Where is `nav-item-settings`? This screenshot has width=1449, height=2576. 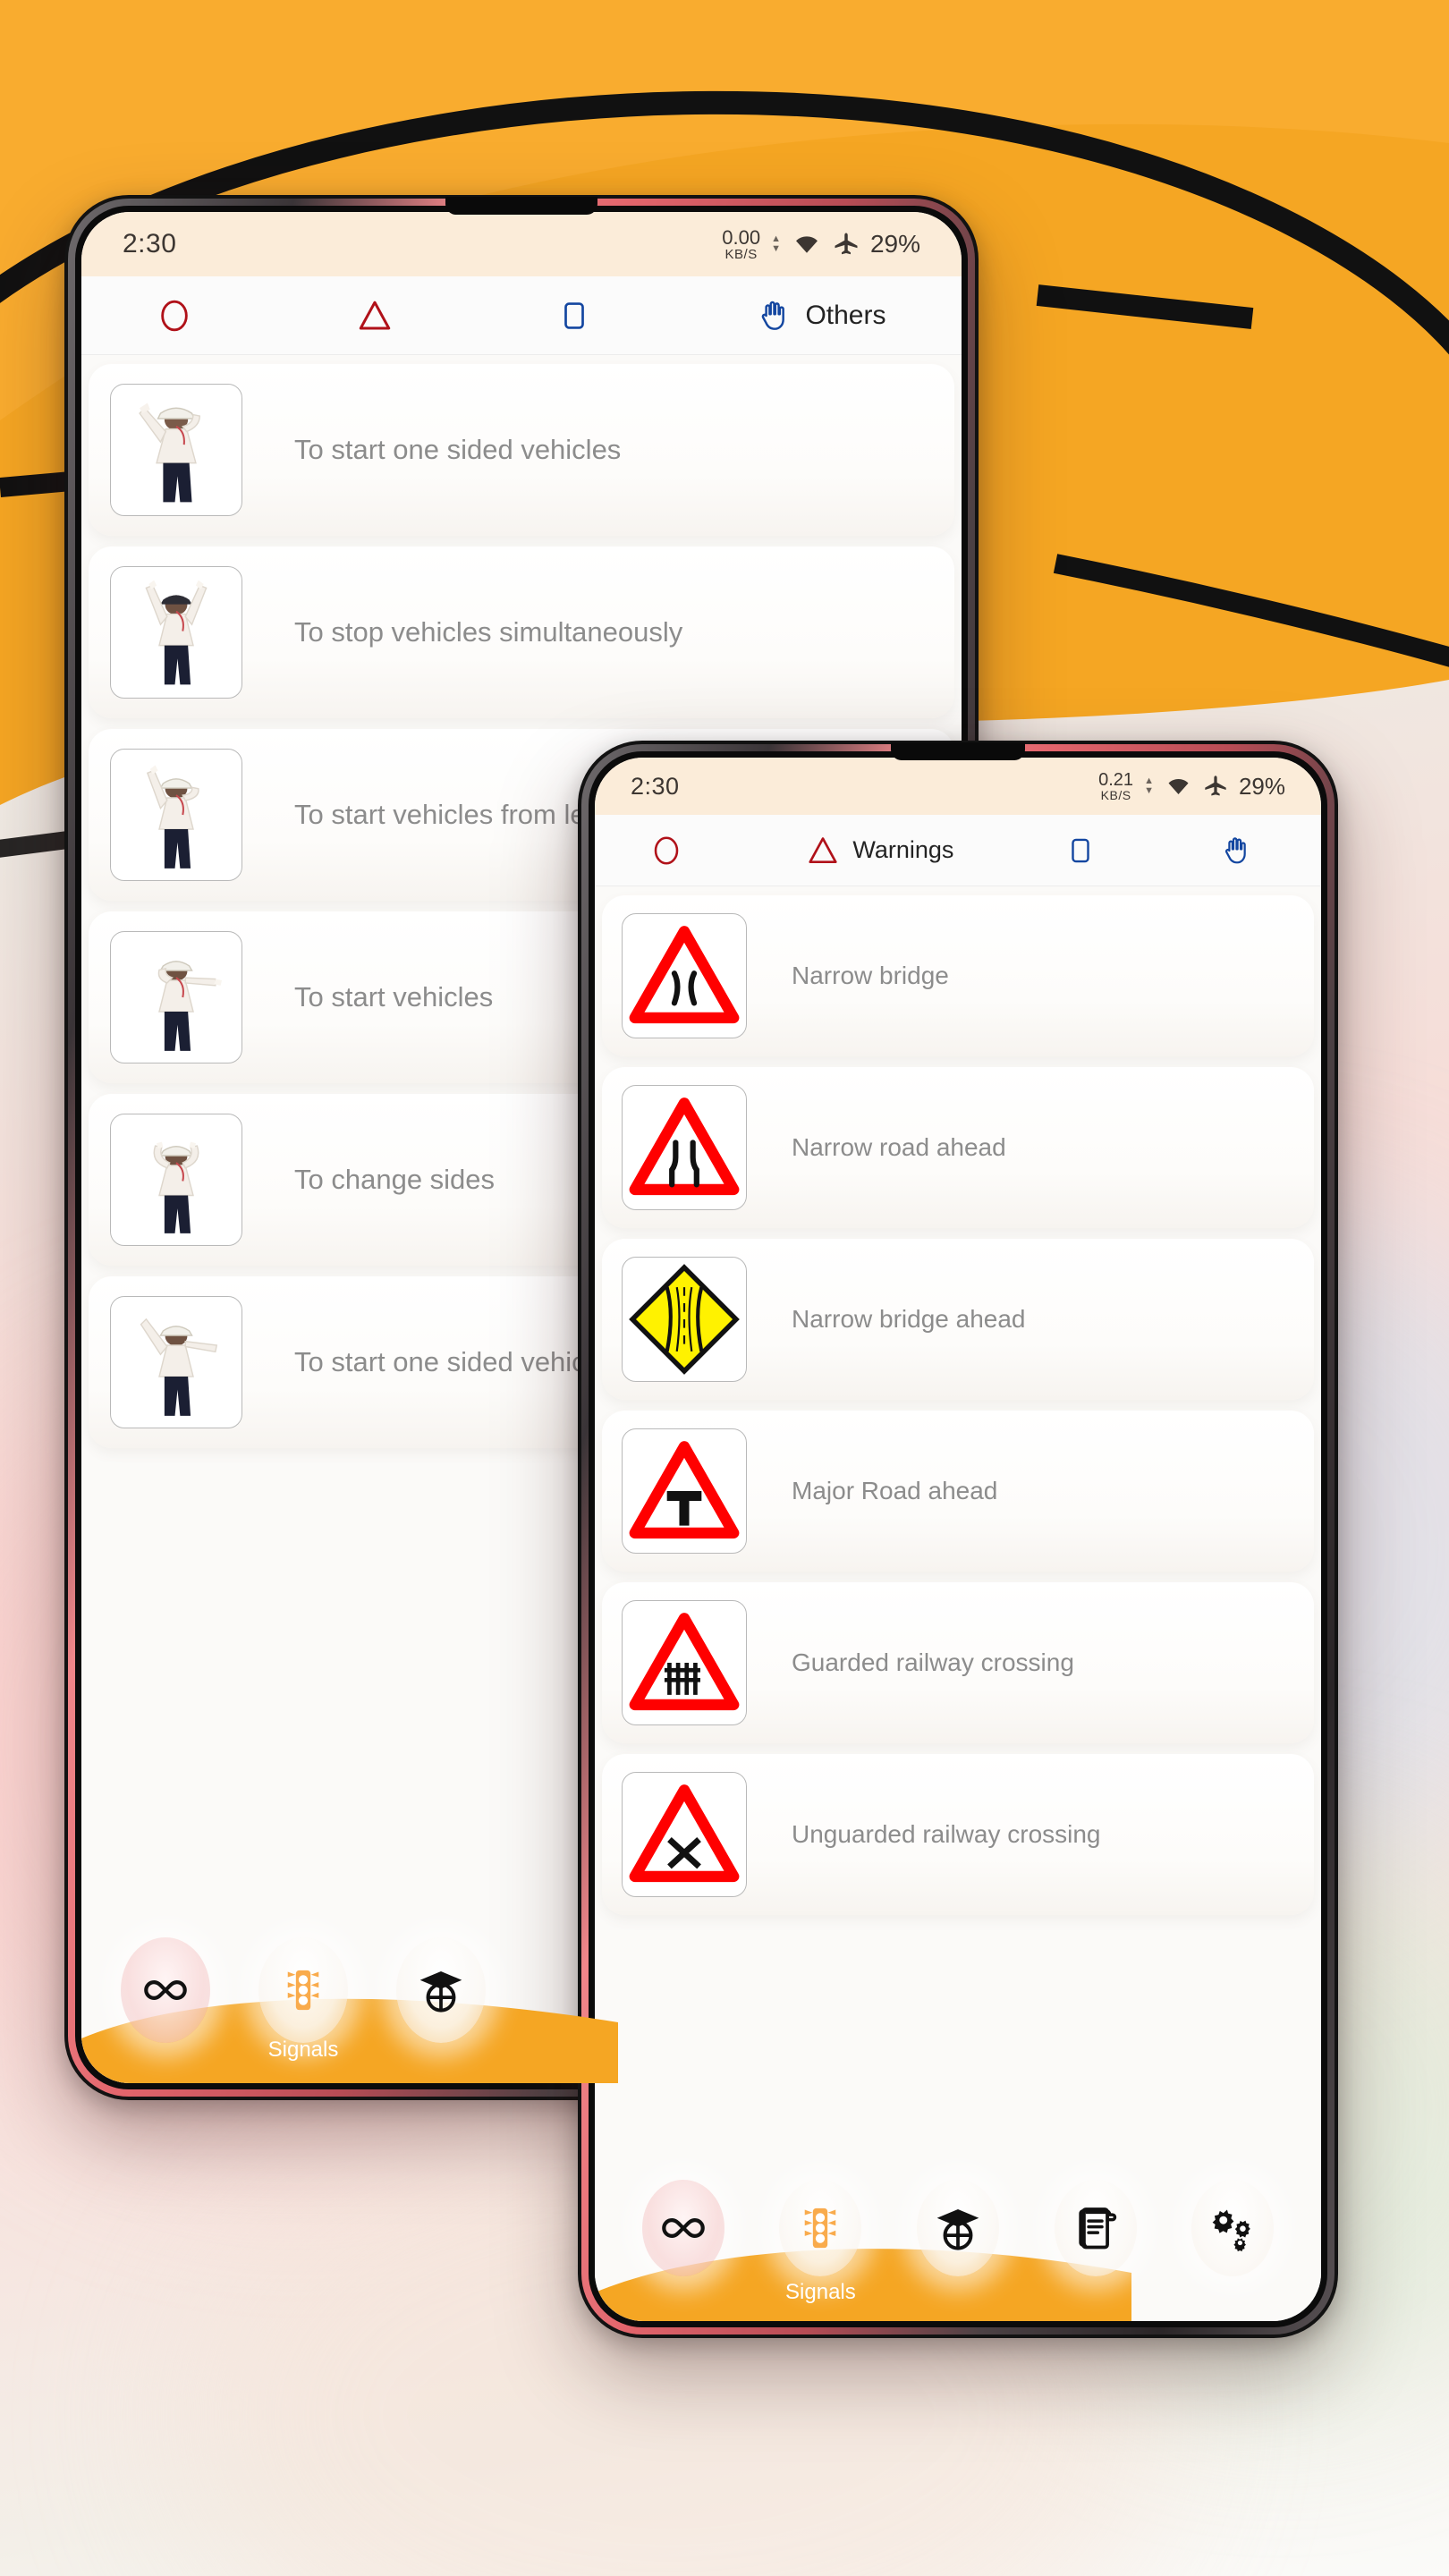 nav-item-settings is located at coordinates (1232, 2228).